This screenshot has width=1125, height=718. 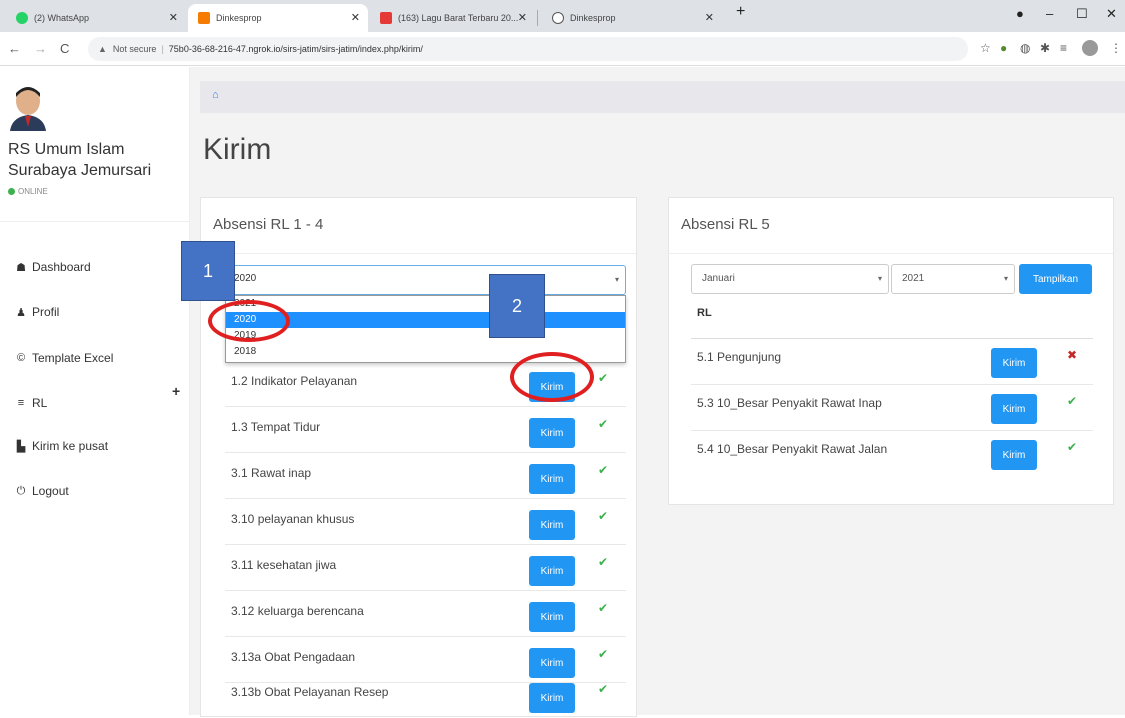 I want to click on month-select: Januari ▾, so click(x=790, y=279).